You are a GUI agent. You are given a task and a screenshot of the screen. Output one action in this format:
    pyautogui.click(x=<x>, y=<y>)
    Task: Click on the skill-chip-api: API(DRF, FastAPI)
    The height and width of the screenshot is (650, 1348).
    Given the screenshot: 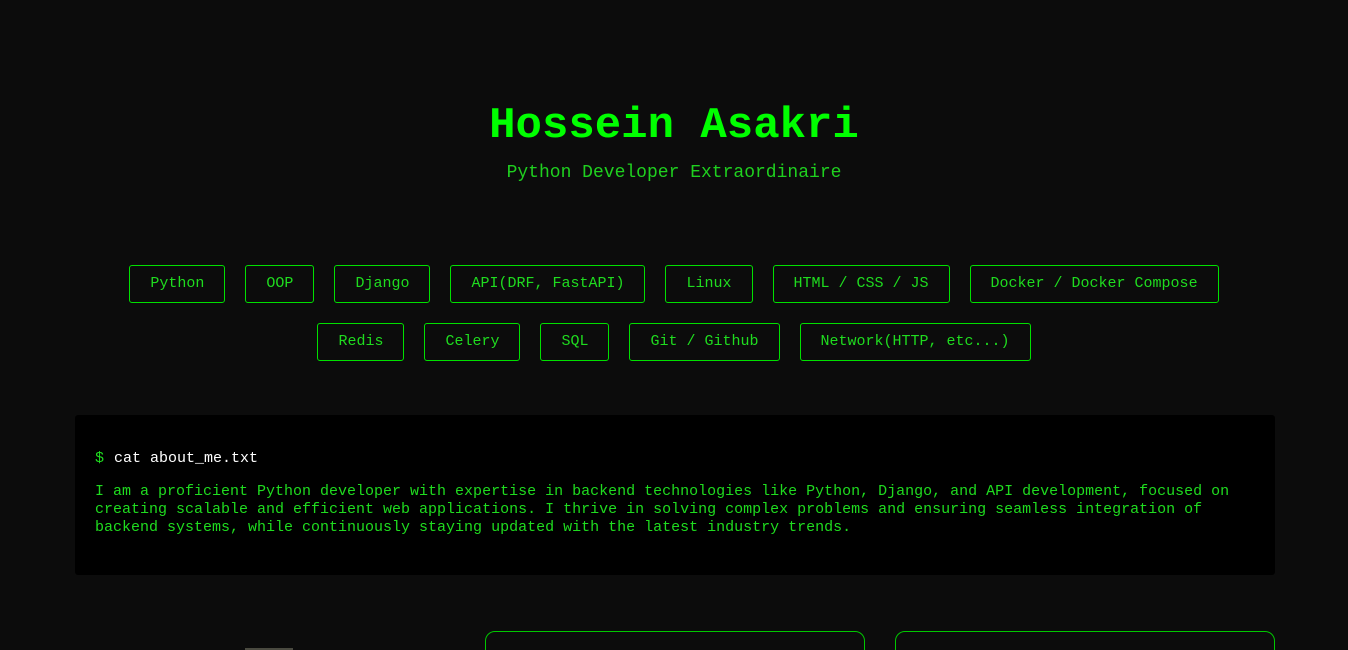 What is the action you would take?
    pyautogui.click(x=548, y=284)
    